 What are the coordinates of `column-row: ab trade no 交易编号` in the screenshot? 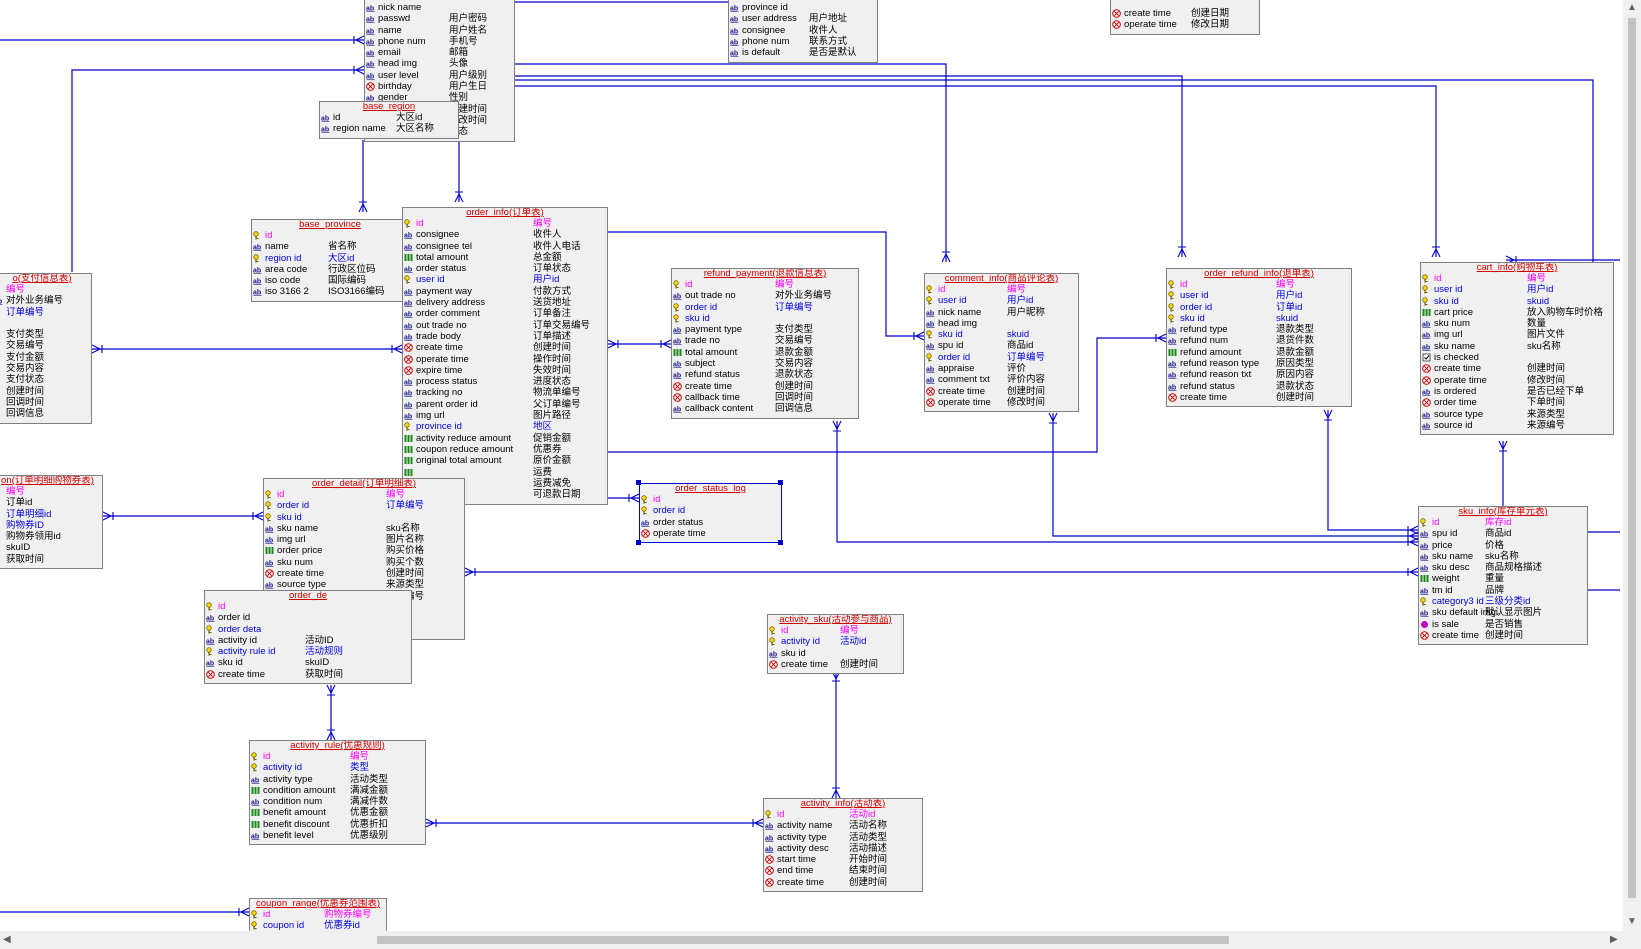 It's located at (765, 340).